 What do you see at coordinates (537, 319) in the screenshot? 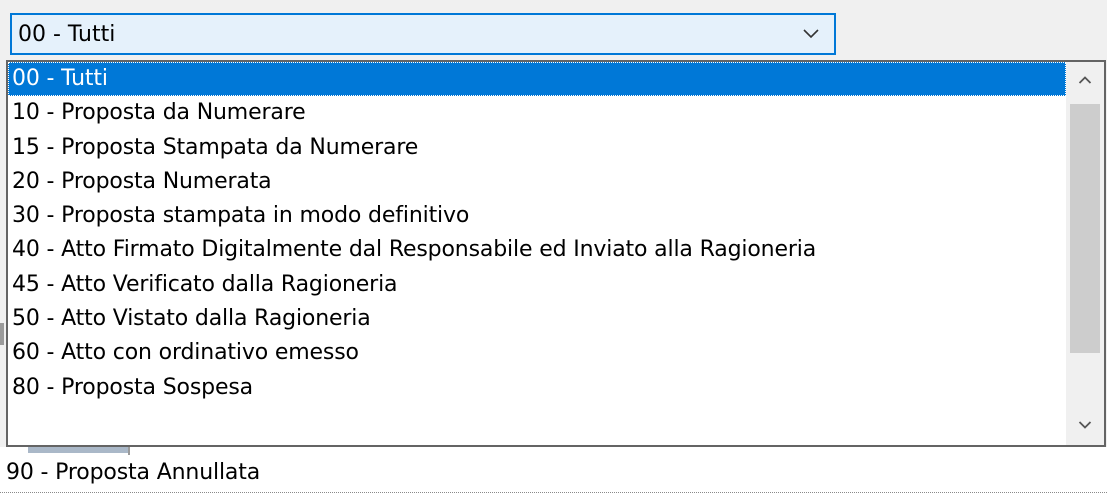
I see `list-option: 50 - Atto Vistato dalla Ragioneria` at bounding box center [537, 319].